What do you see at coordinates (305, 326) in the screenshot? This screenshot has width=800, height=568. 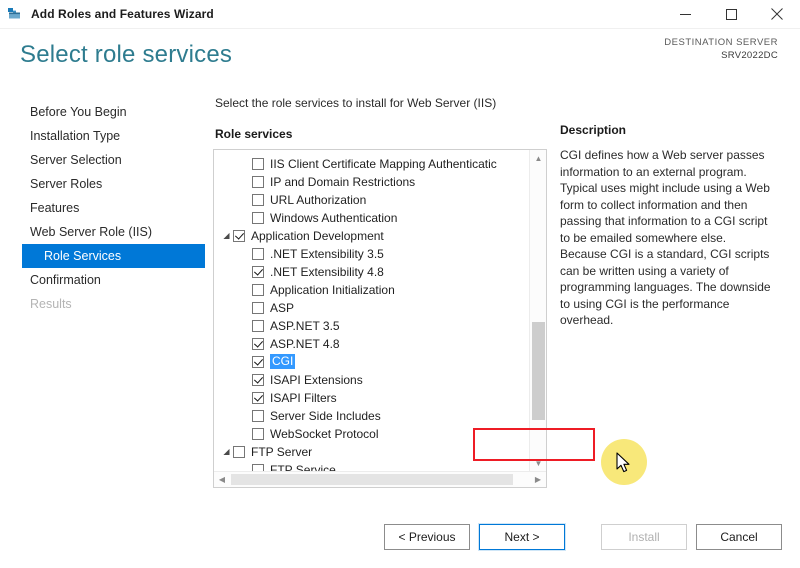 I see `role-service-label: ASP.NET 3.5` at bounding box center [305, 326].